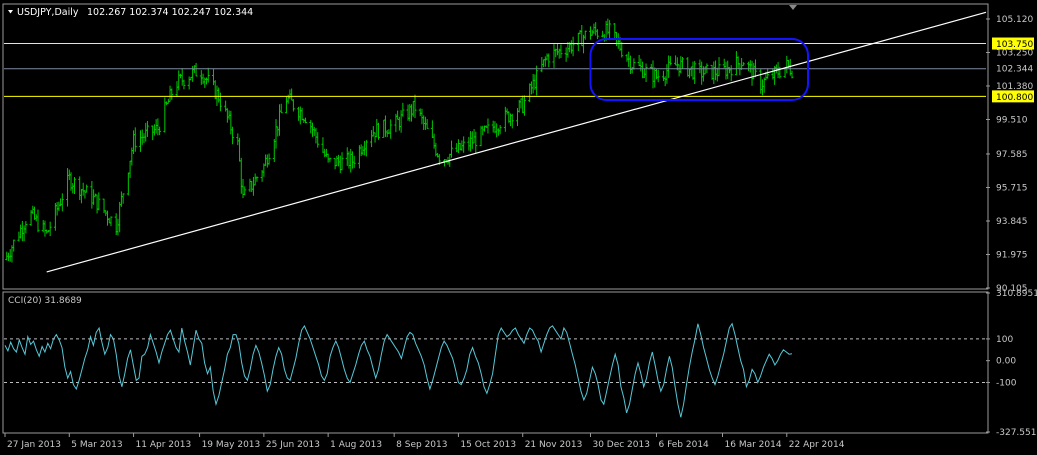 The height and width of the screenshot is (455, 1037). Describe the element at coordinates (164, 445) in the screenshot. I see `time-tick-label: 11 Apr 2013` at that location.